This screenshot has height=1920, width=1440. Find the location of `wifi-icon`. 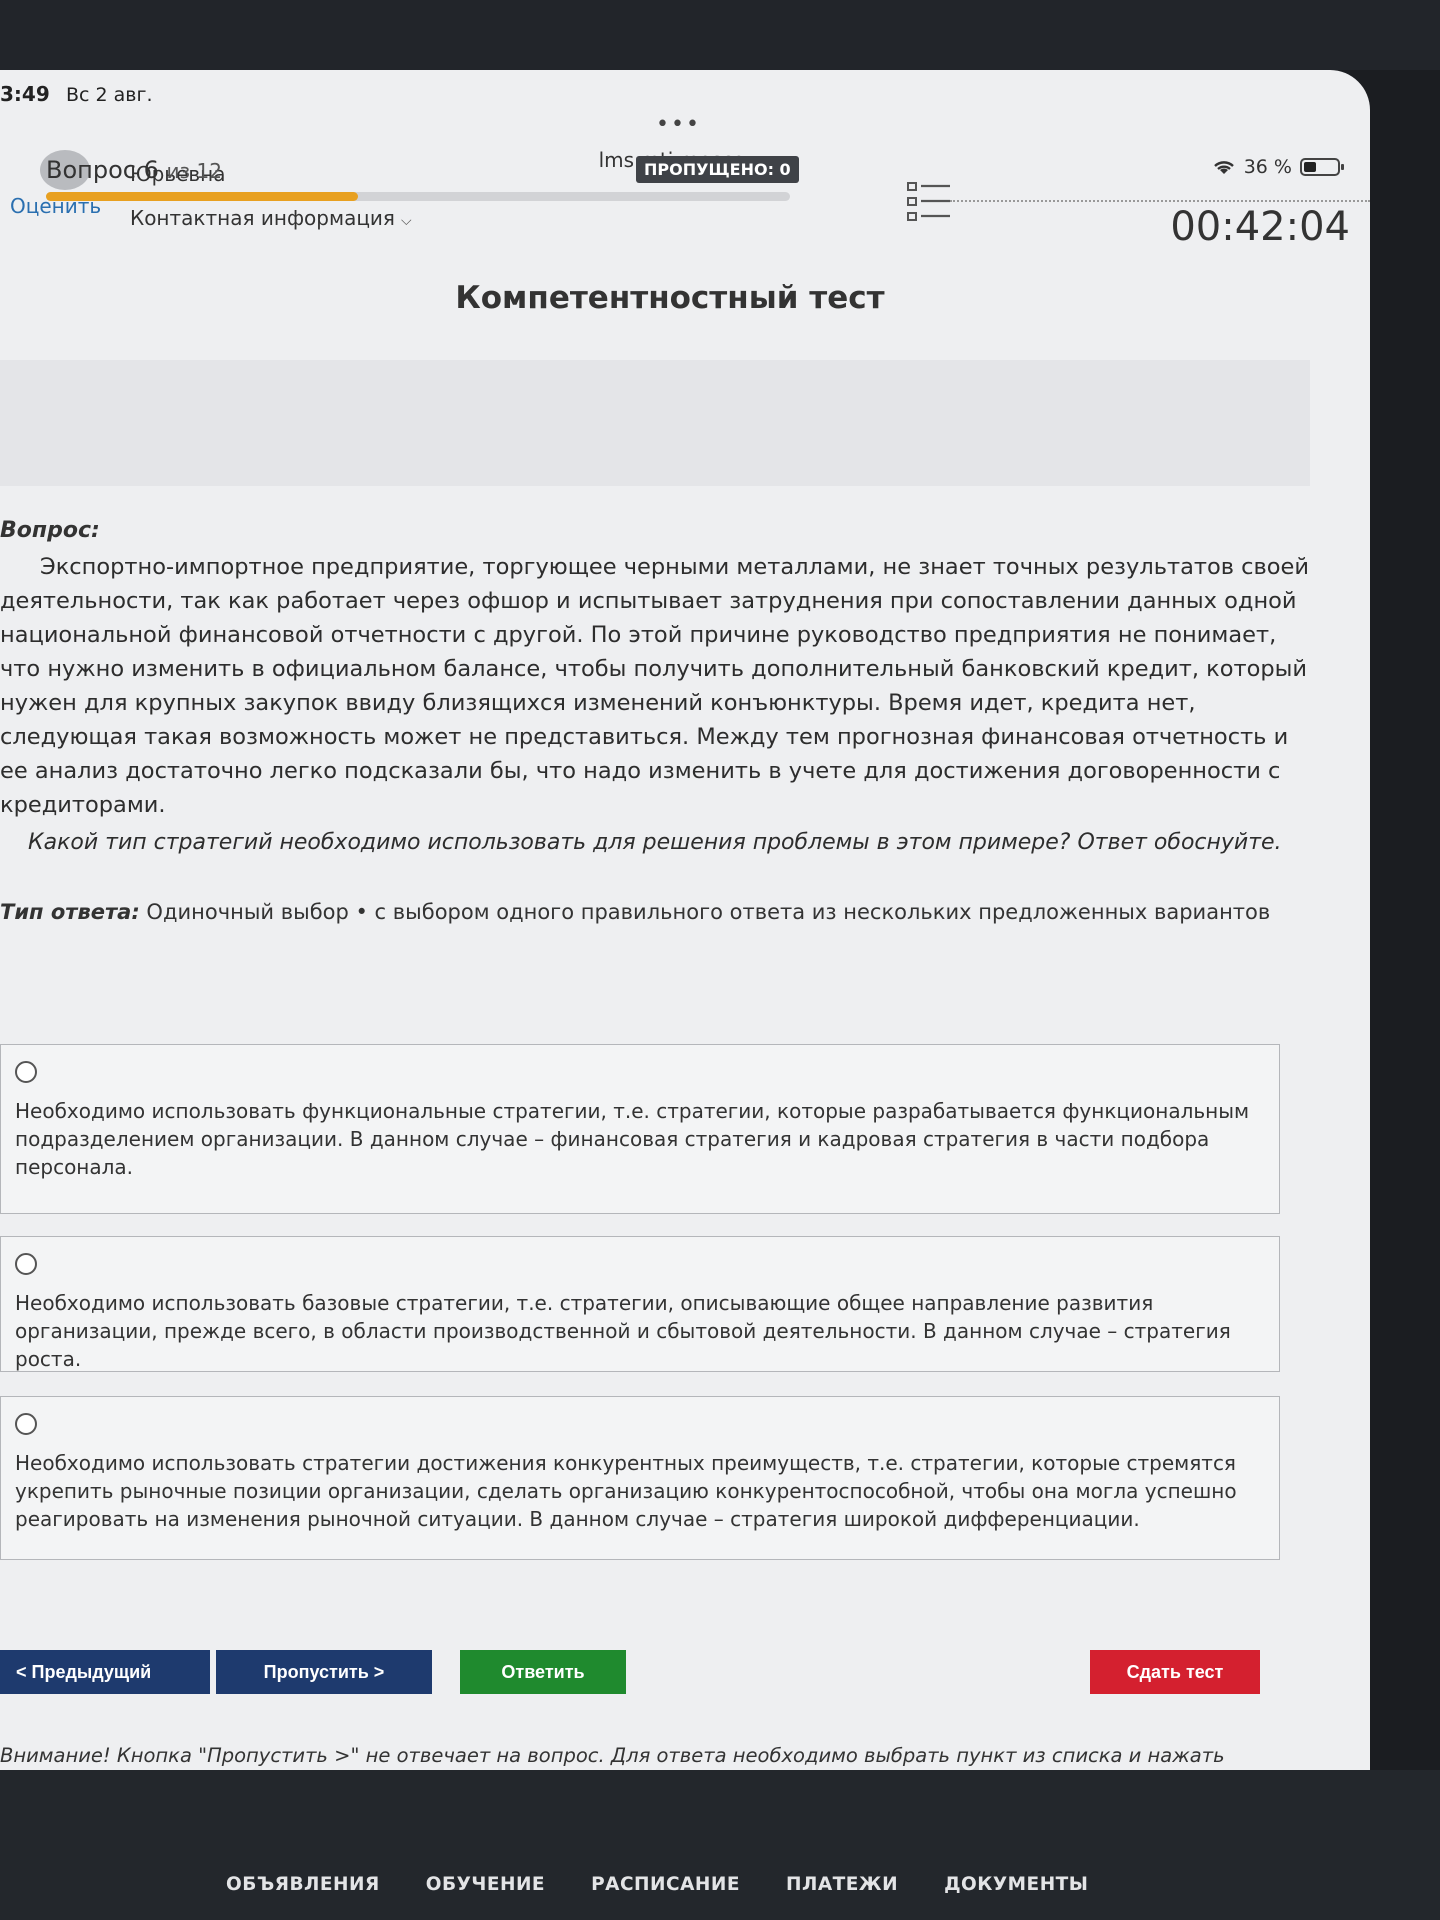

wifi-icon is located at coordinates (1223, 167).